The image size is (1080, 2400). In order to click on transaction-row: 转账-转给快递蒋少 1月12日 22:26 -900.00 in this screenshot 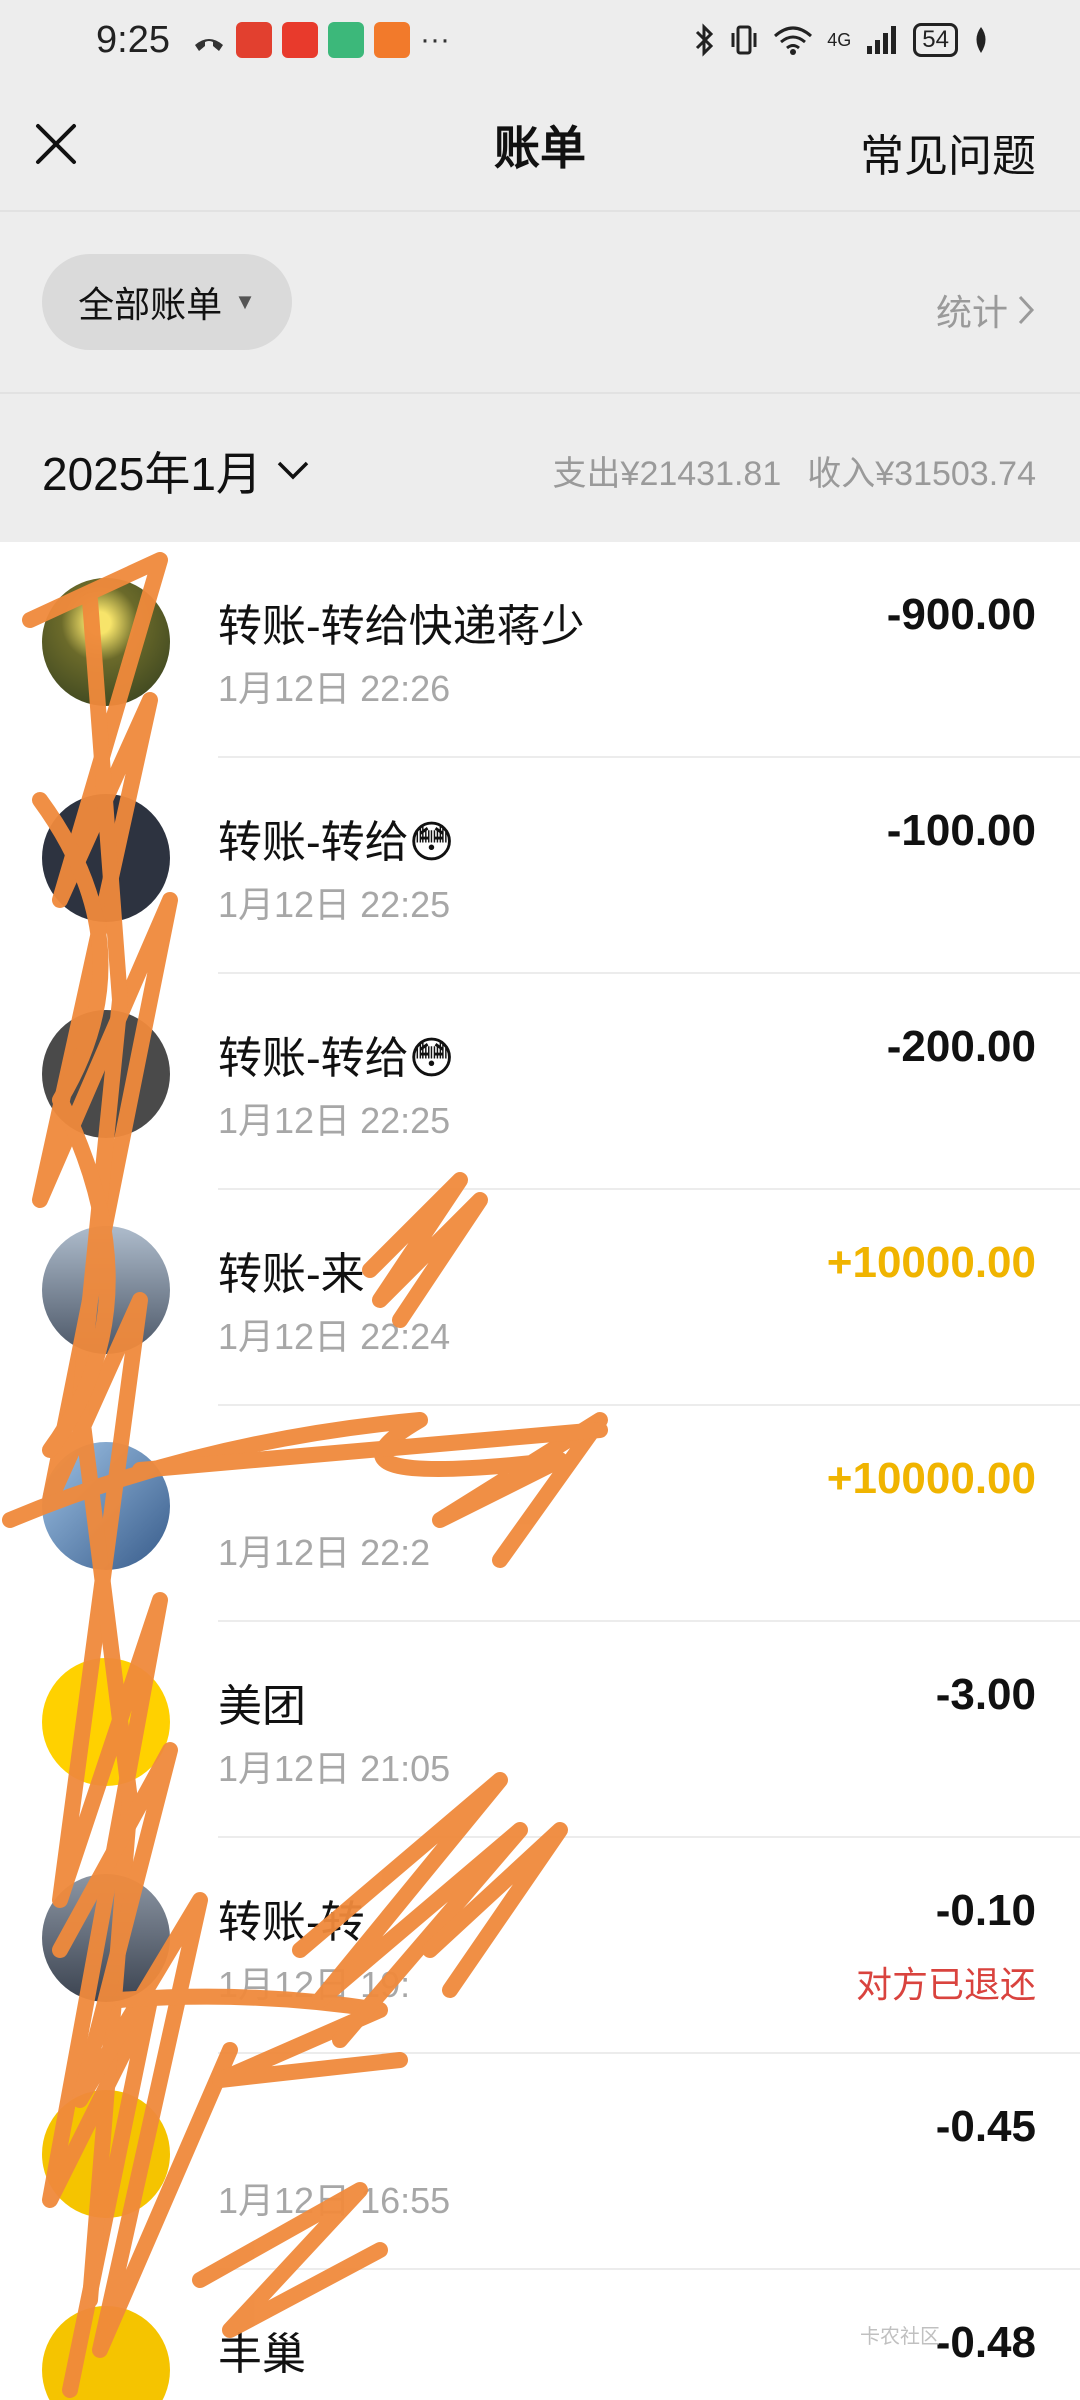, I will do `click(540, 650)`.